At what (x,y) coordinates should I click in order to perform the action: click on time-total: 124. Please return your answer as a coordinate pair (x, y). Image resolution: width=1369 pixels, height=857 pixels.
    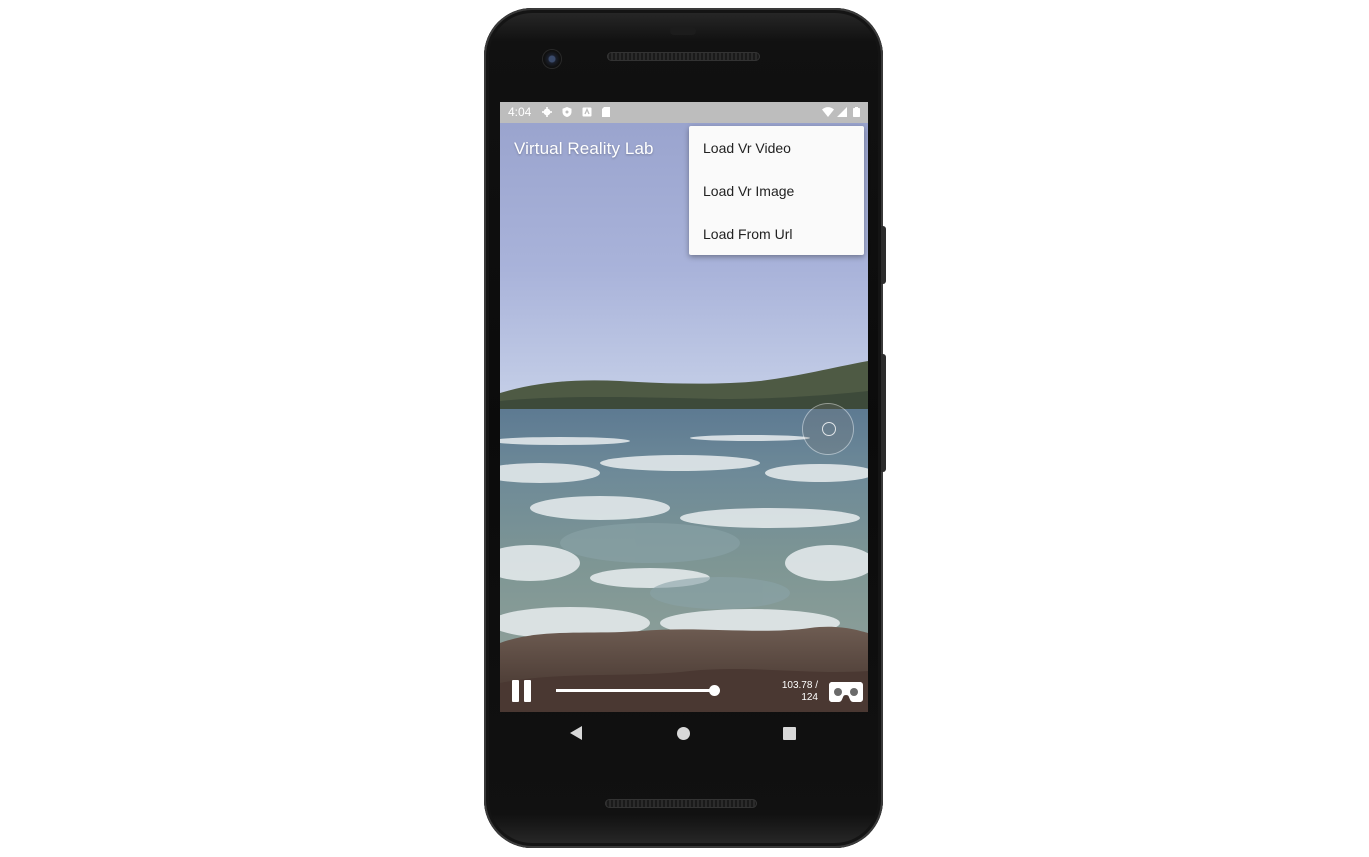
    Looking at the image, I should click on (809, 697).